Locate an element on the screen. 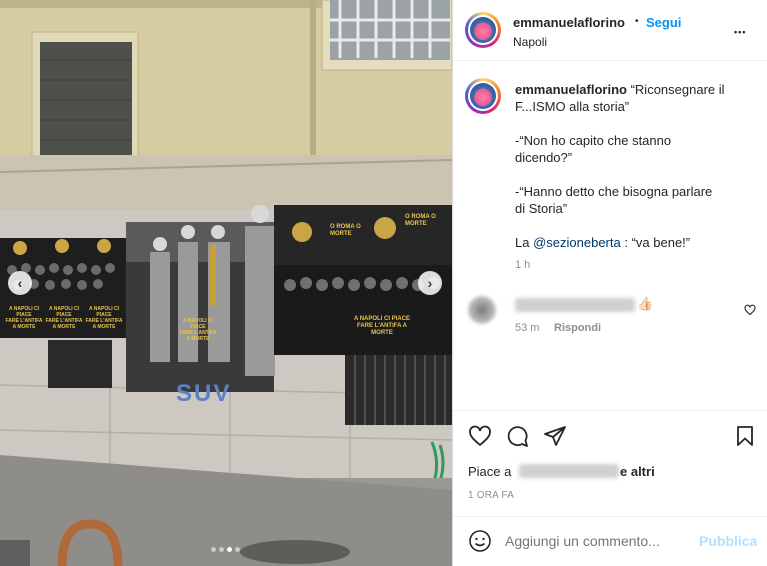 Image resolution: width=767 pixels, height=566 pixels. more-options-icon: ••• is located at coordinates (740, 32).